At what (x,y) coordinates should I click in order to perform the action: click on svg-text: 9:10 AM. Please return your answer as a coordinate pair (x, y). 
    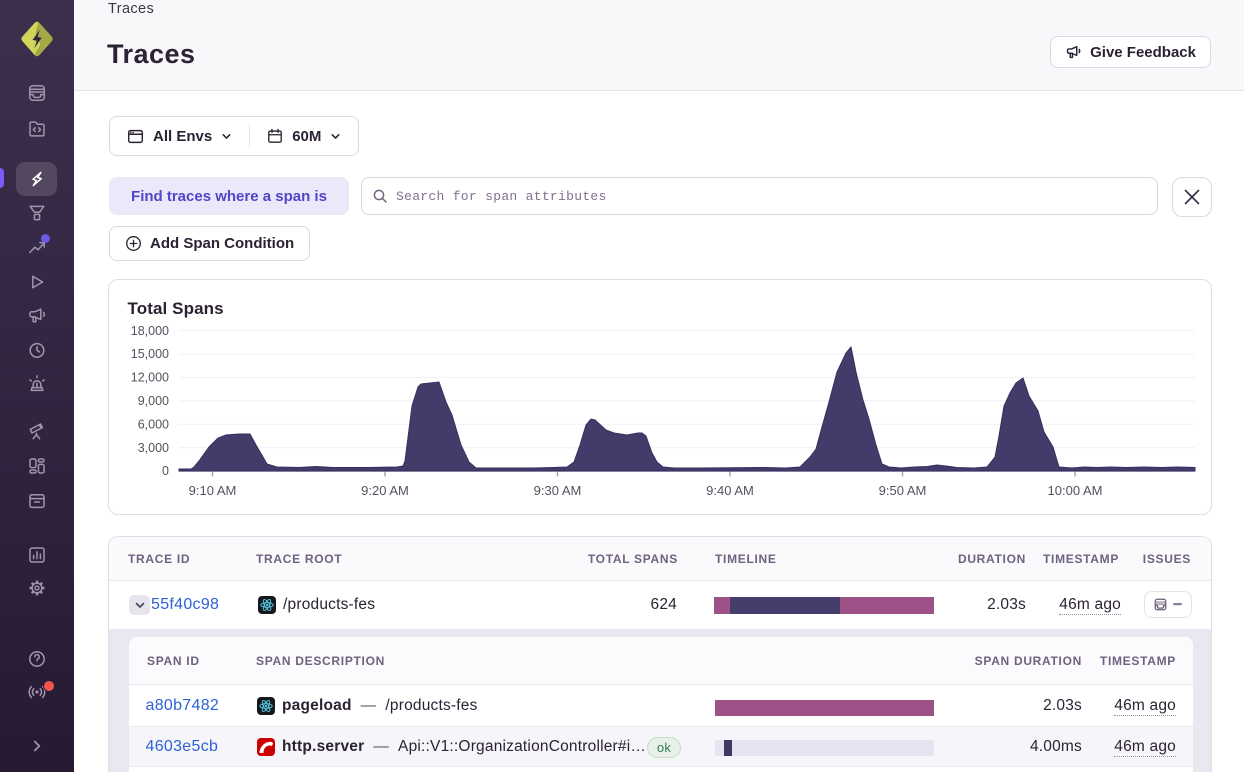
    Looking at the image, I should click on (213, 490).